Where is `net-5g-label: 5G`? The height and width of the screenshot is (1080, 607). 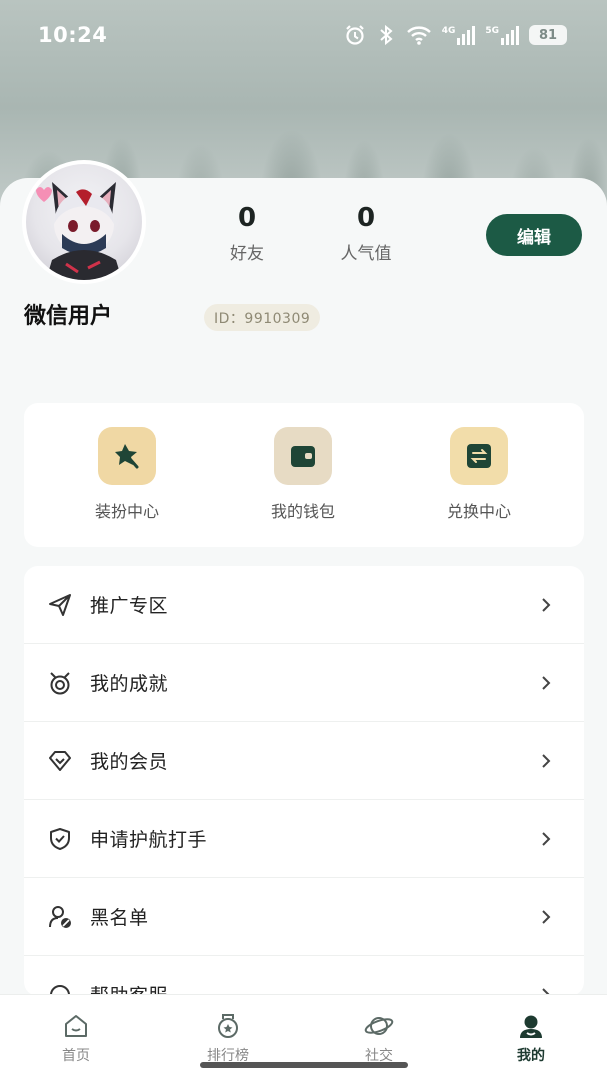
net-5g-label: 5G is located at coordinates (492, 30).